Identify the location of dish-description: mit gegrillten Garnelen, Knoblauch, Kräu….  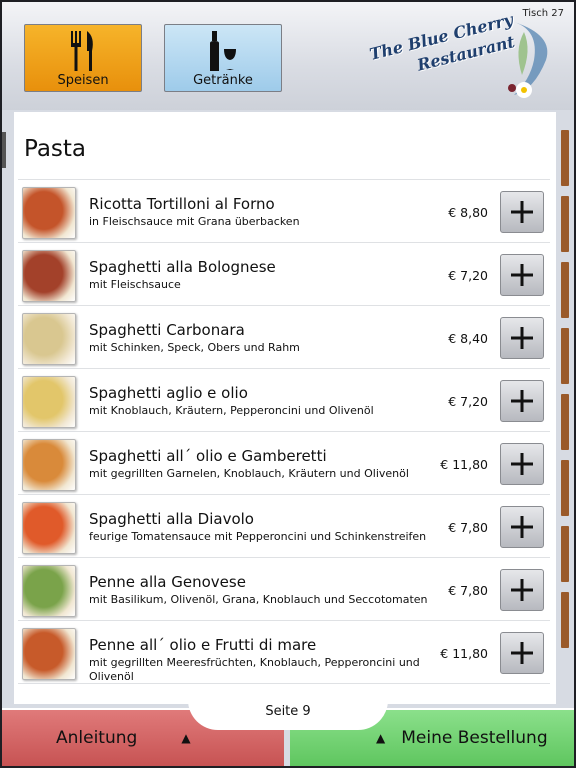
(249, 473).